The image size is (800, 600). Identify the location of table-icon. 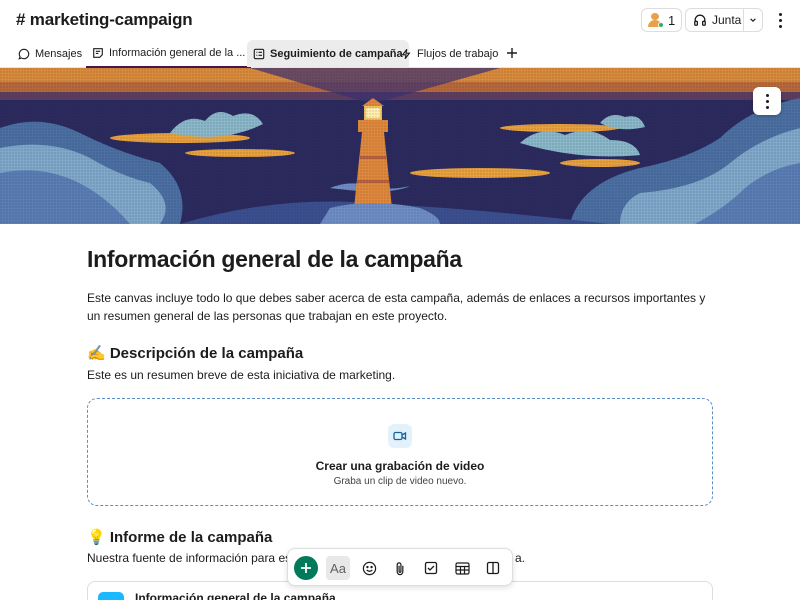
(462, 568).